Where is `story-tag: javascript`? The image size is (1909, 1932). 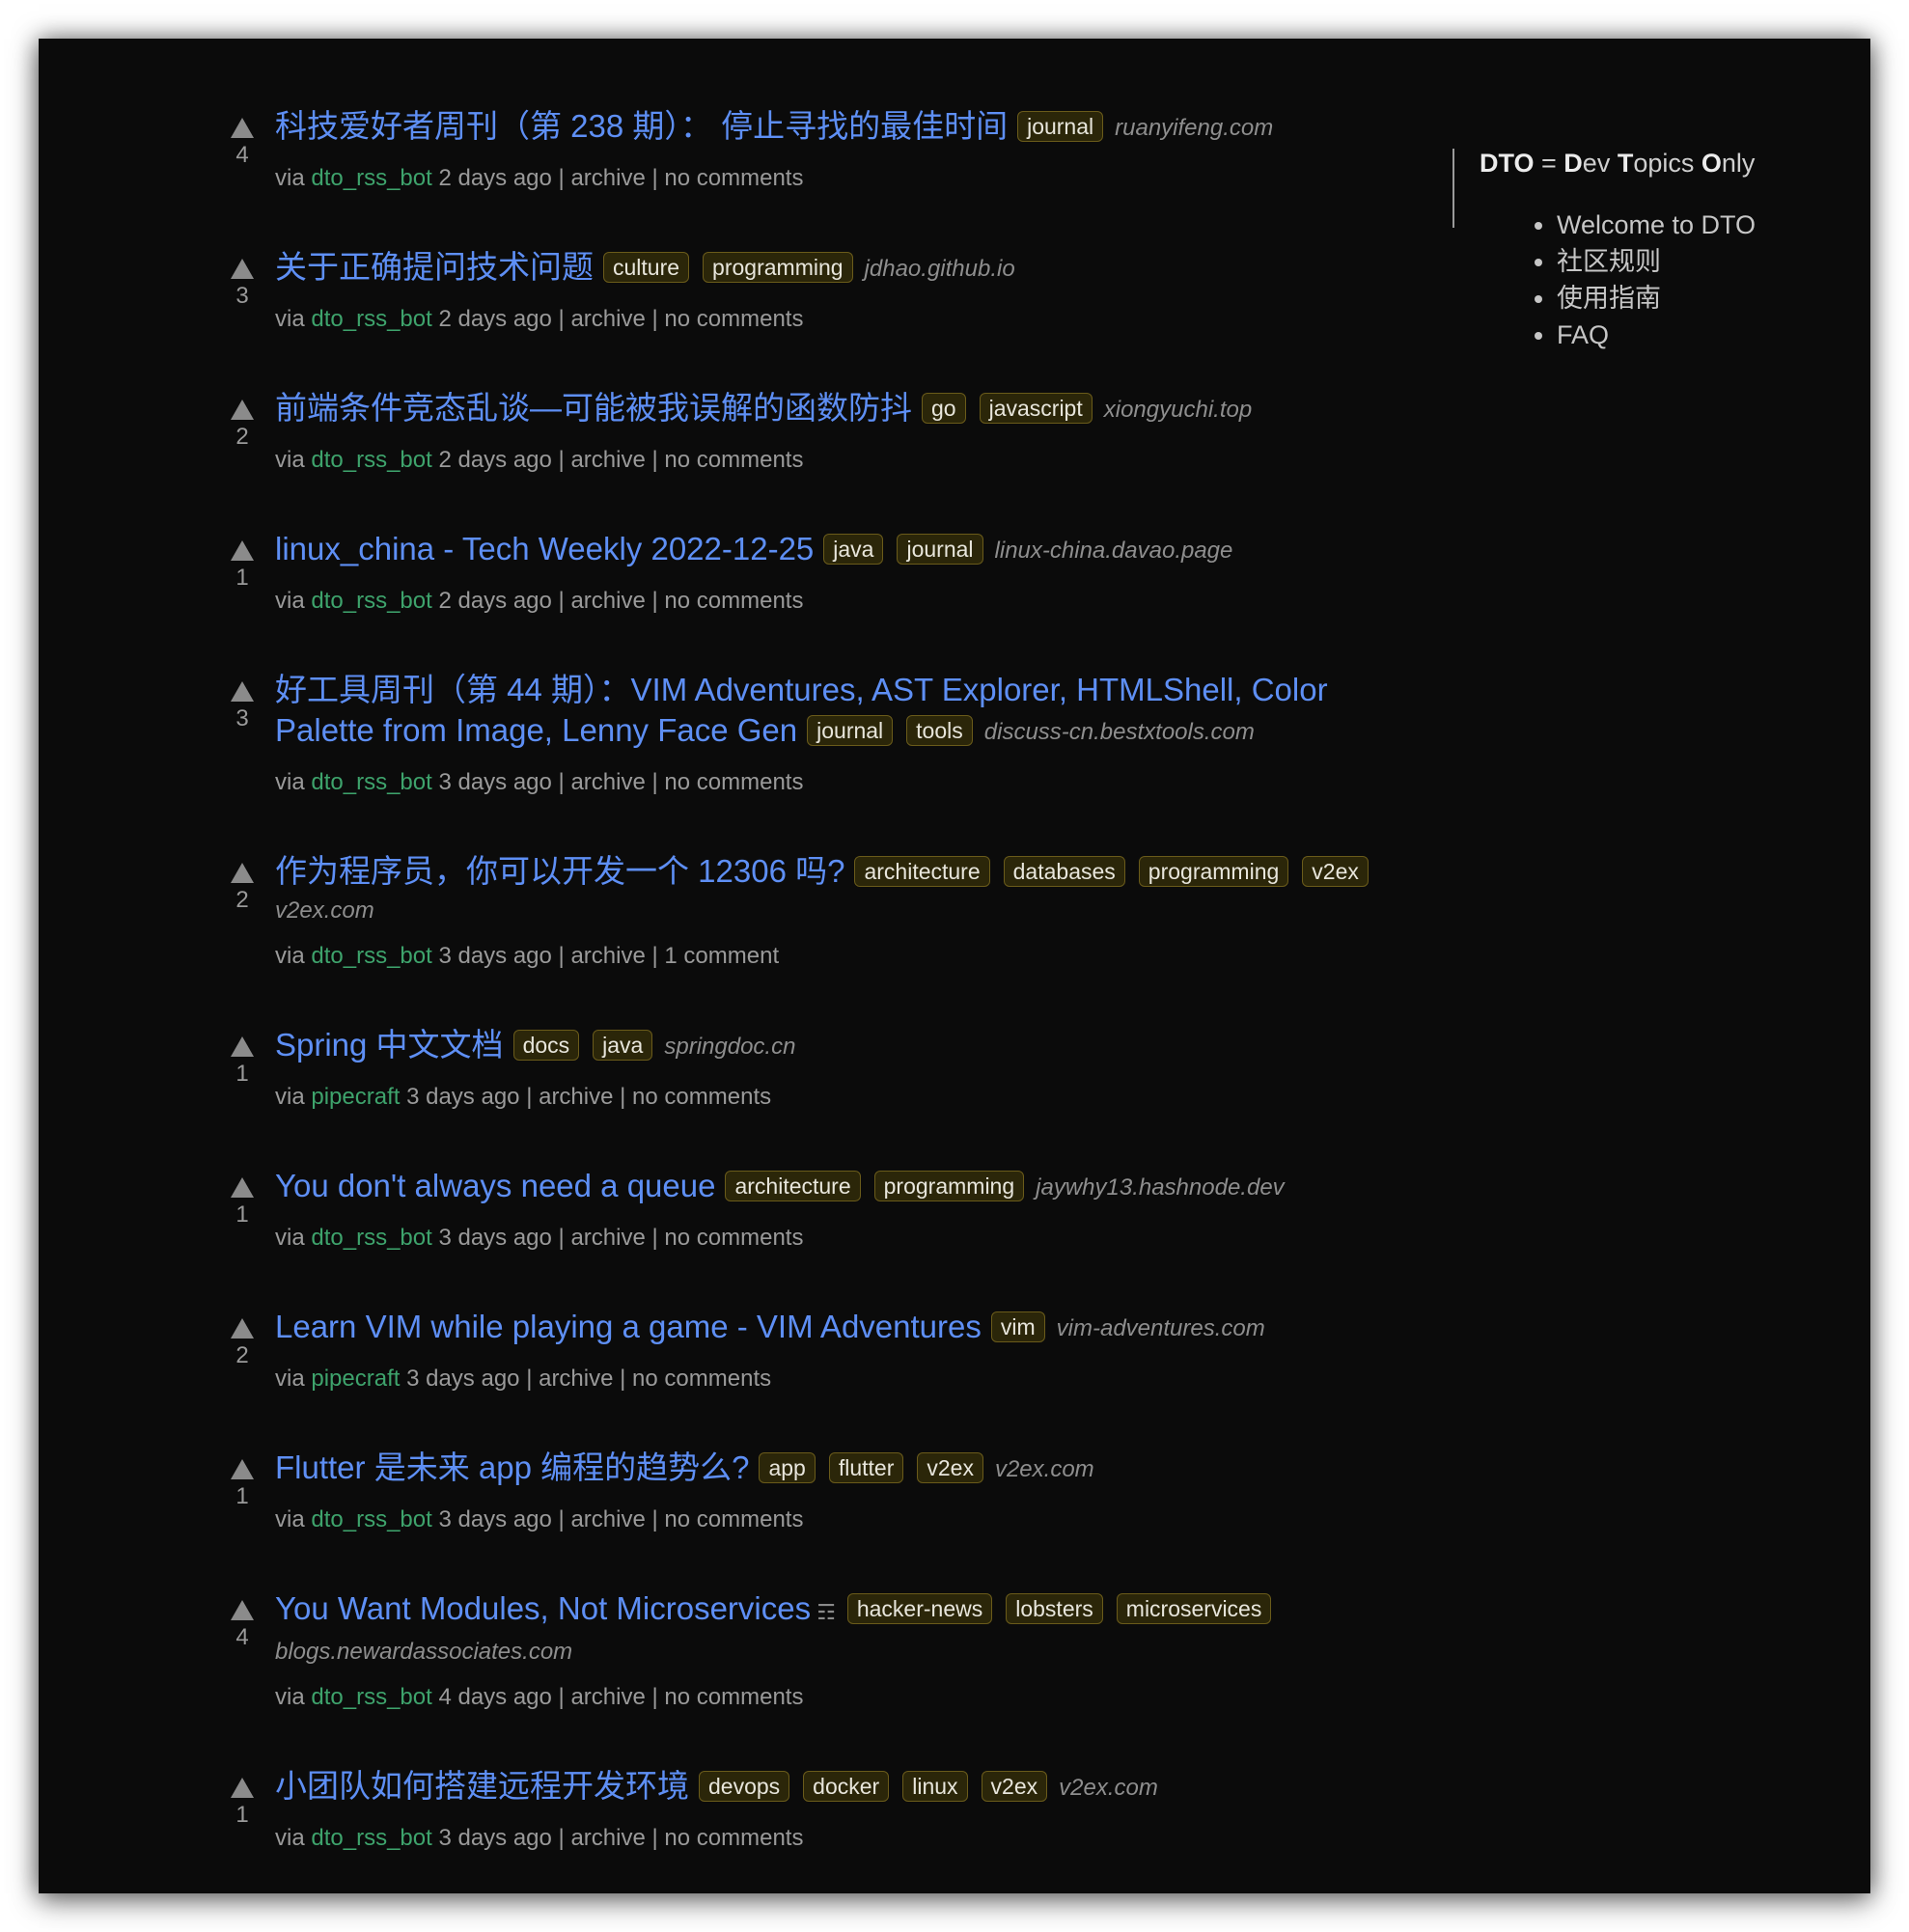
story-tag: javascript is located at coordinates (1036, 408).